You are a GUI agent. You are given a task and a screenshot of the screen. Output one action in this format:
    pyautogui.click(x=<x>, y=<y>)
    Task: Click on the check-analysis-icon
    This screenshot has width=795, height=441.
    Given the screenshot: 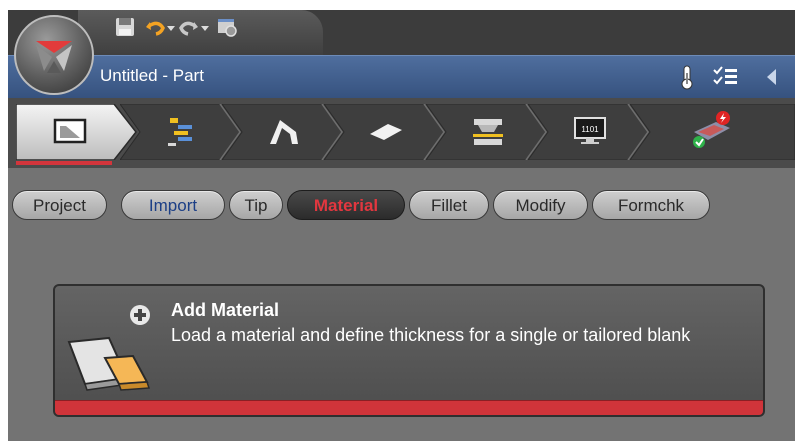 What is the action you would take?
    pyautogui.click(x=711, y=129)
    